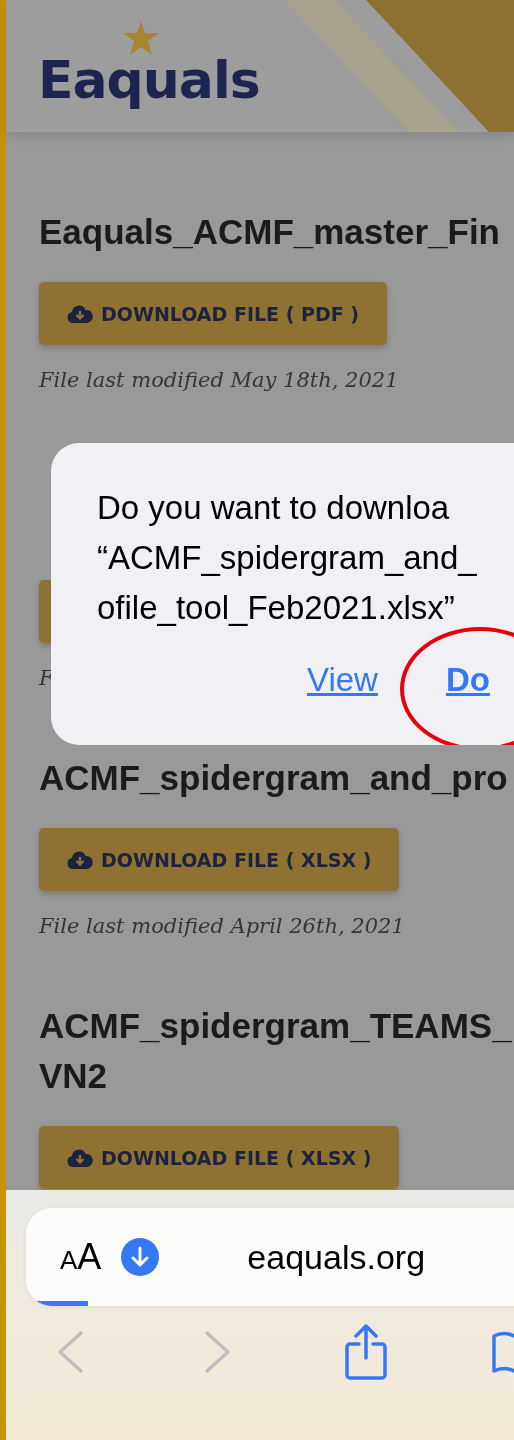  I want to click on modified-date: File last modified May 18th, 2021, so click(219, 380).